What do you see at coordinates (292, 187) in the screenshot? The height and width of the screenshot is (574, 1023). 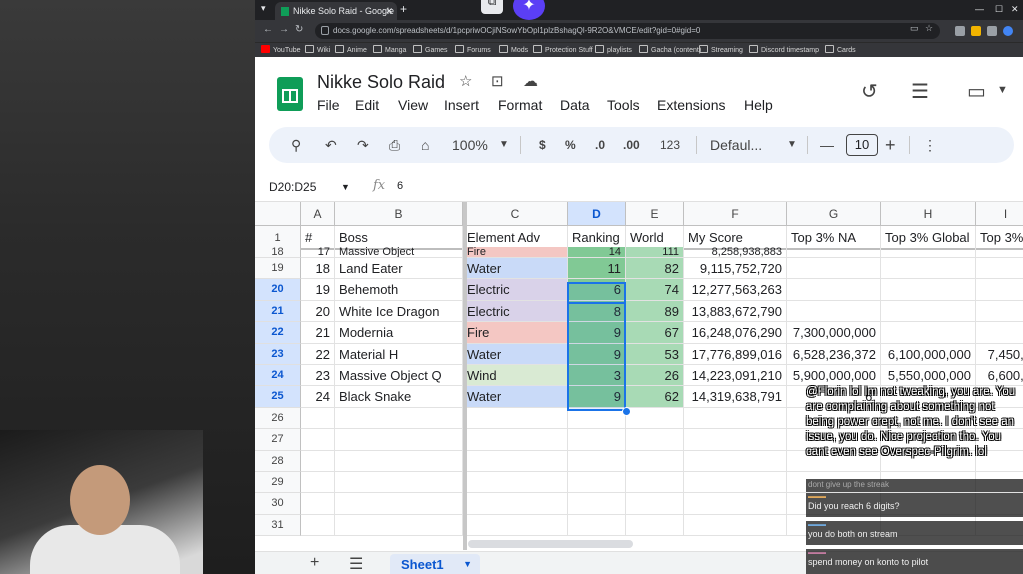 I see `name-box: D20:D25` at bounding box center [292, 187].